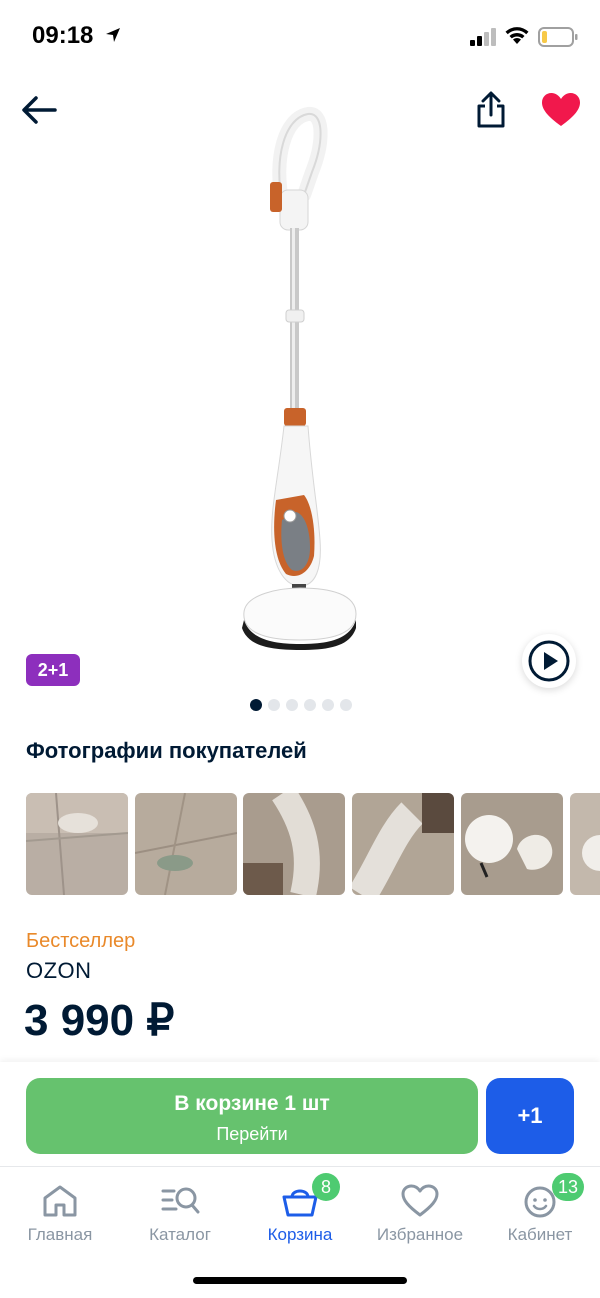 This screenshot has height=1298, width=600. I want to click on wifi-icon, so click(517, 35).